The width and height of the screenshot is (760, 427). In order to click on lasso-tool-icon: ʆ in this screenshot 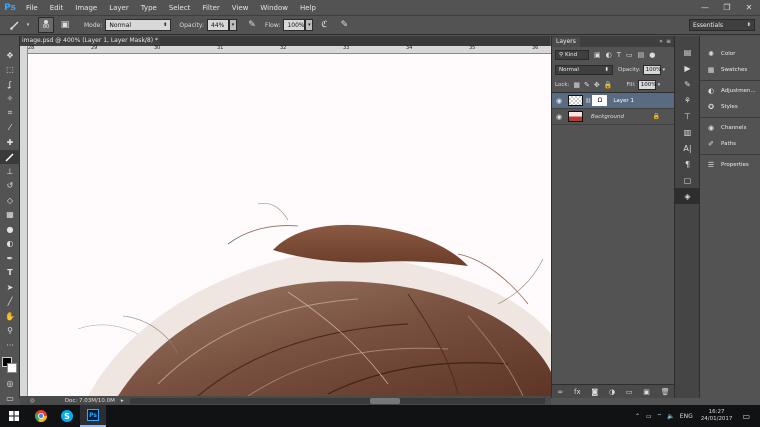, I will do `click(10, 84)`.